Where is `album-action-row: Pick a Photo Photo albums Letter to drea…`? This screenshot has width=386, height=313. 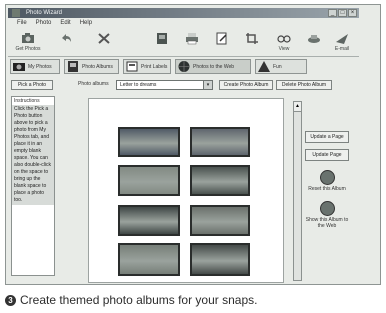 album-action-row: Pick a Photo Photo albums Letter to drea… is located at coordinates (188, 85).